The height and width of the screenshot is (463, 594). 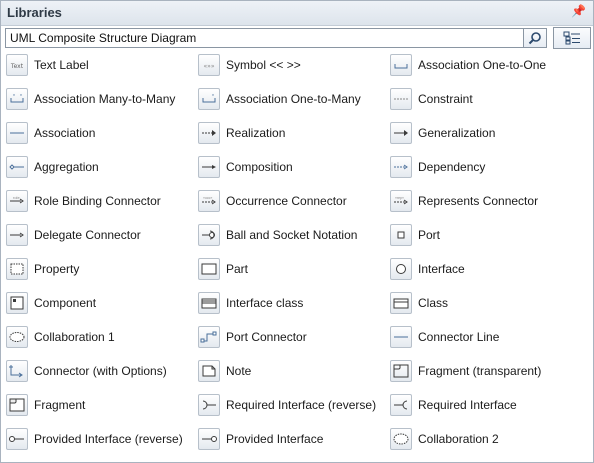 I want to click on library-item-generalization: Generalization, so click(x=442, y=133).